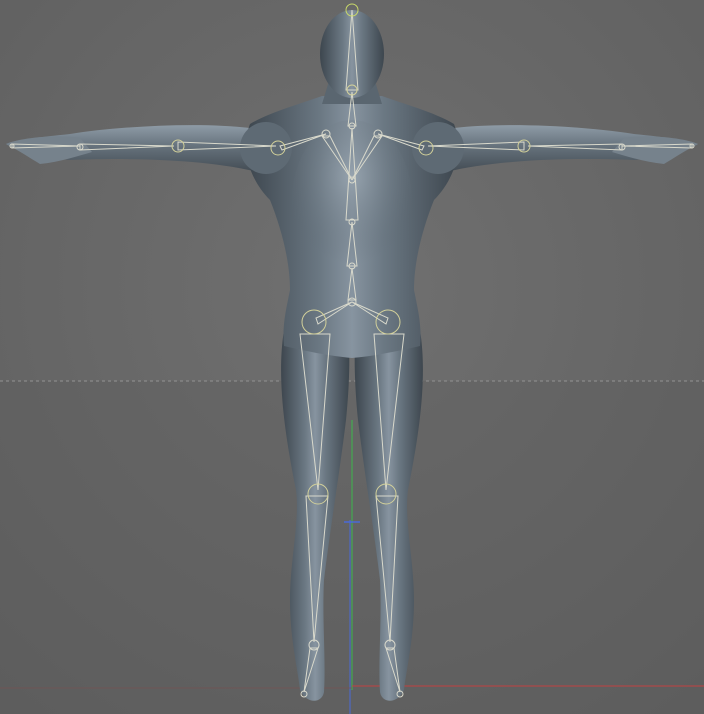  I want to click on right-shoulder-mesh, so click(438, 148).